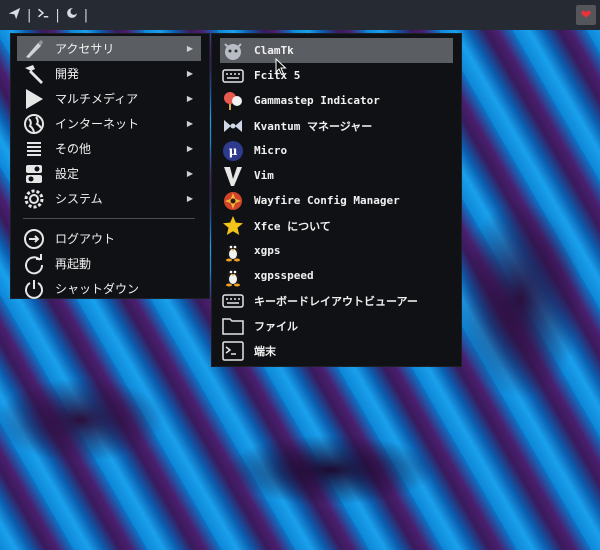 Image resolution: width=600 pixels, height=550 pixels. Describe the element at coordinates (336, 225) in the screenshot. I see `submenu-item-about-xfce: Xfce について` at that location.